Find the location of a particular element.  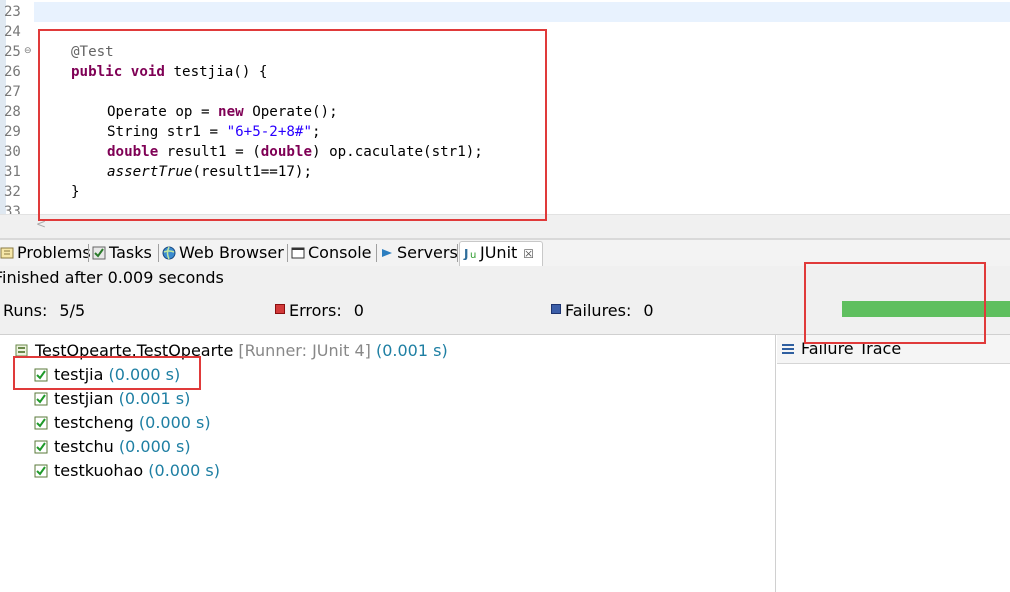

annotation-box-testjia is located at coordinates (107, 373).